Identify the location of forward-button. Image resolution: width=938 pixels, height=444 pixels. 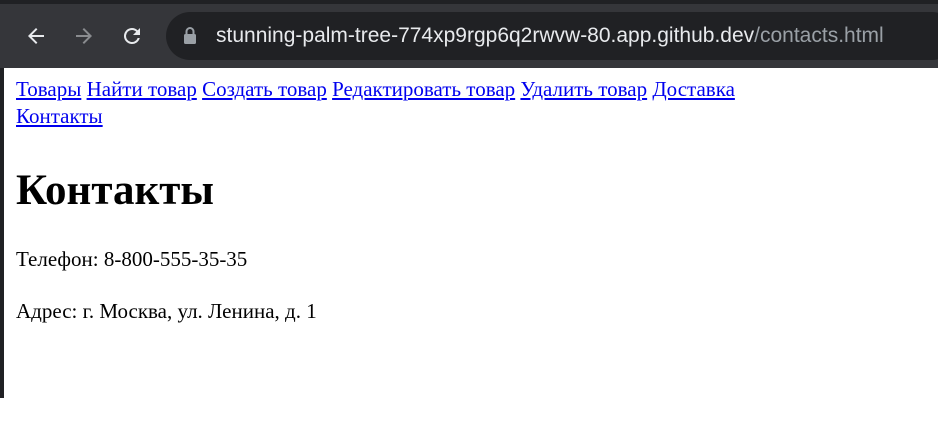
(84, 36).